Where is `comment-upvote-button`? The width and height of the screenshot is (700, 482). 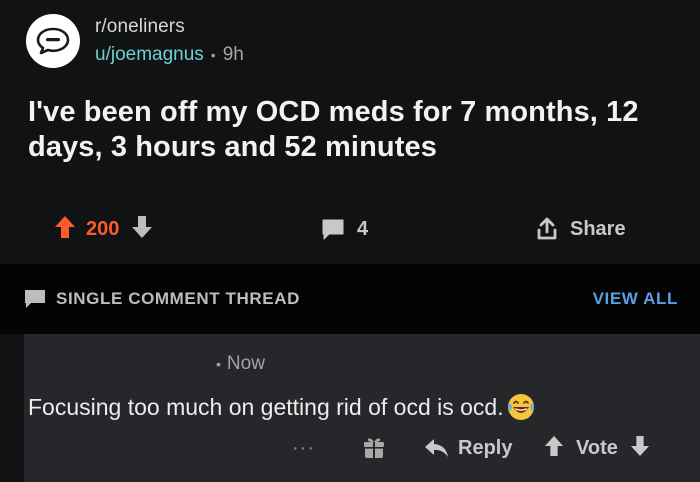
comment-upvote-button is located at coordinates (554, 448).